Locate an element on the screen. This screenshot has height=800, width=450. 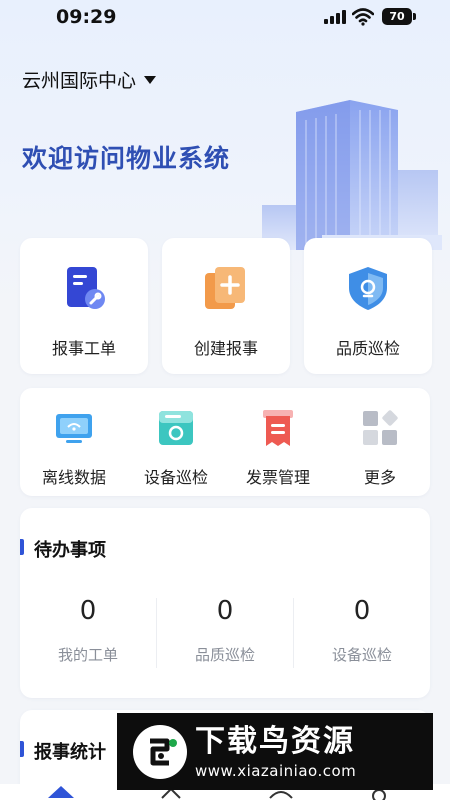
welcome-title: 欢迎访问物业系统 is located at coordinates (126, 158).